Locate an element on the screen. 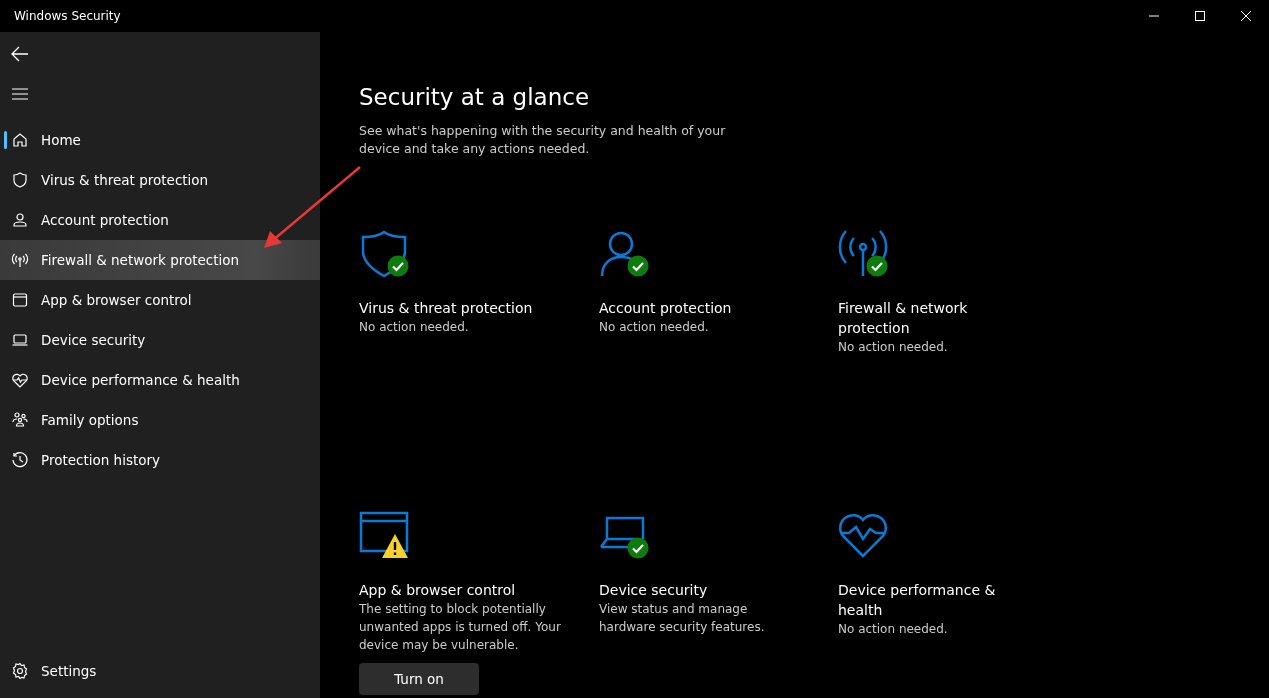 This screenshot has width=1269, height=698. close-icon is located at coordinates (1246, 16).